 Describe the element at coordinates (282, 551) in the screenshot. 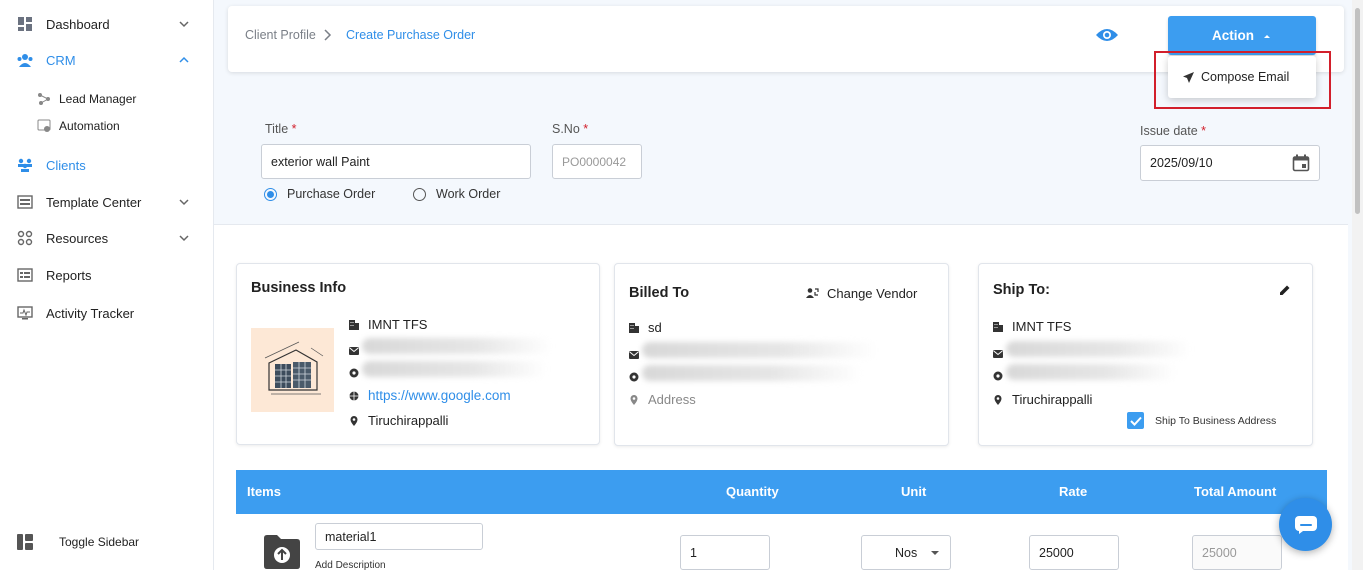

I see `upload-folder-icon` at that location.